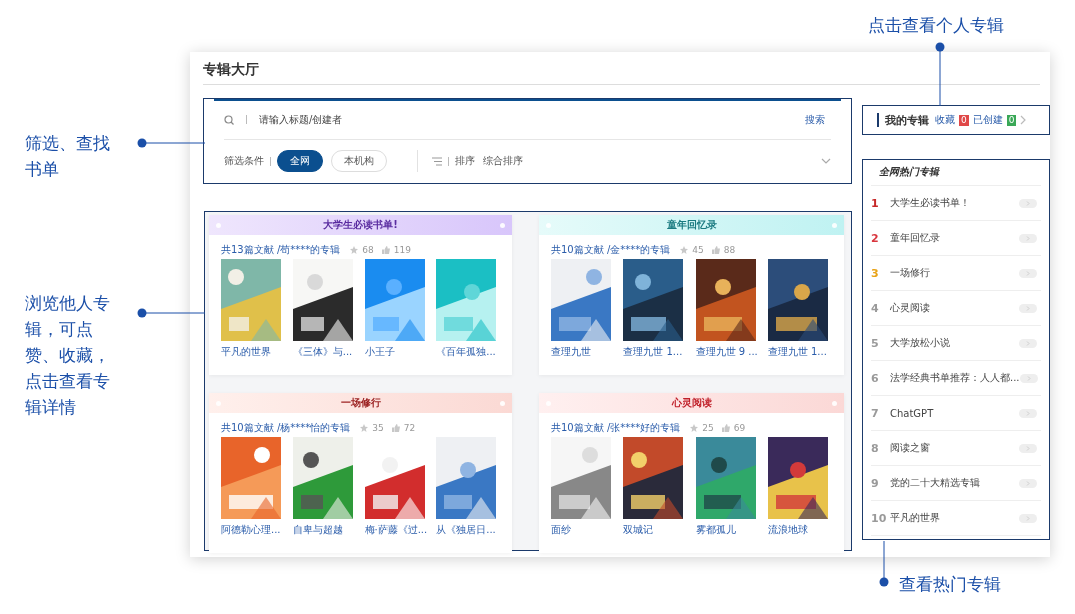  What do you see at coordinates (378, 428) in the screenshot?
I see `favorite-count: 35` at bounding box center [378, 428].